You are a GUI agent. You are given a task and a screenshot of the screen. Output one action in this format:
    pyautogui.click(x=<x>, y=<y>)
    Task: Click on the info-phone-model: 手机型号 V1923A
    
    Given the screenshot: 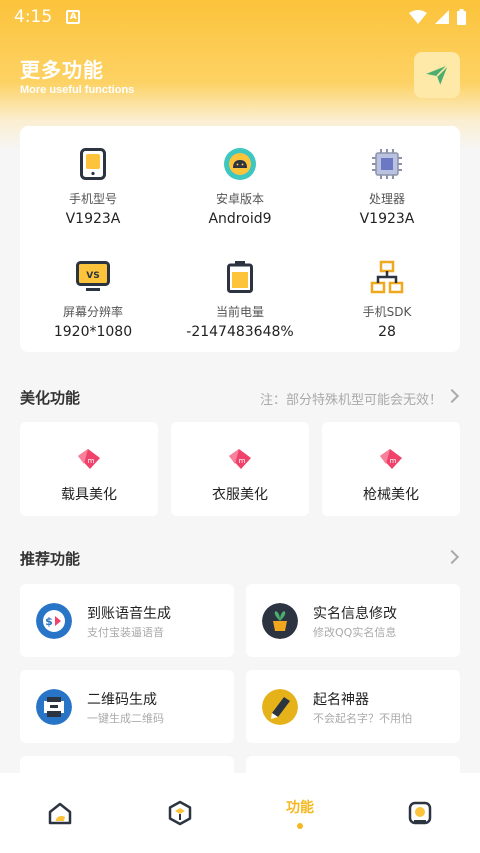 What is the action you would take?
    pyautogui.click(x=93, y=186)
    